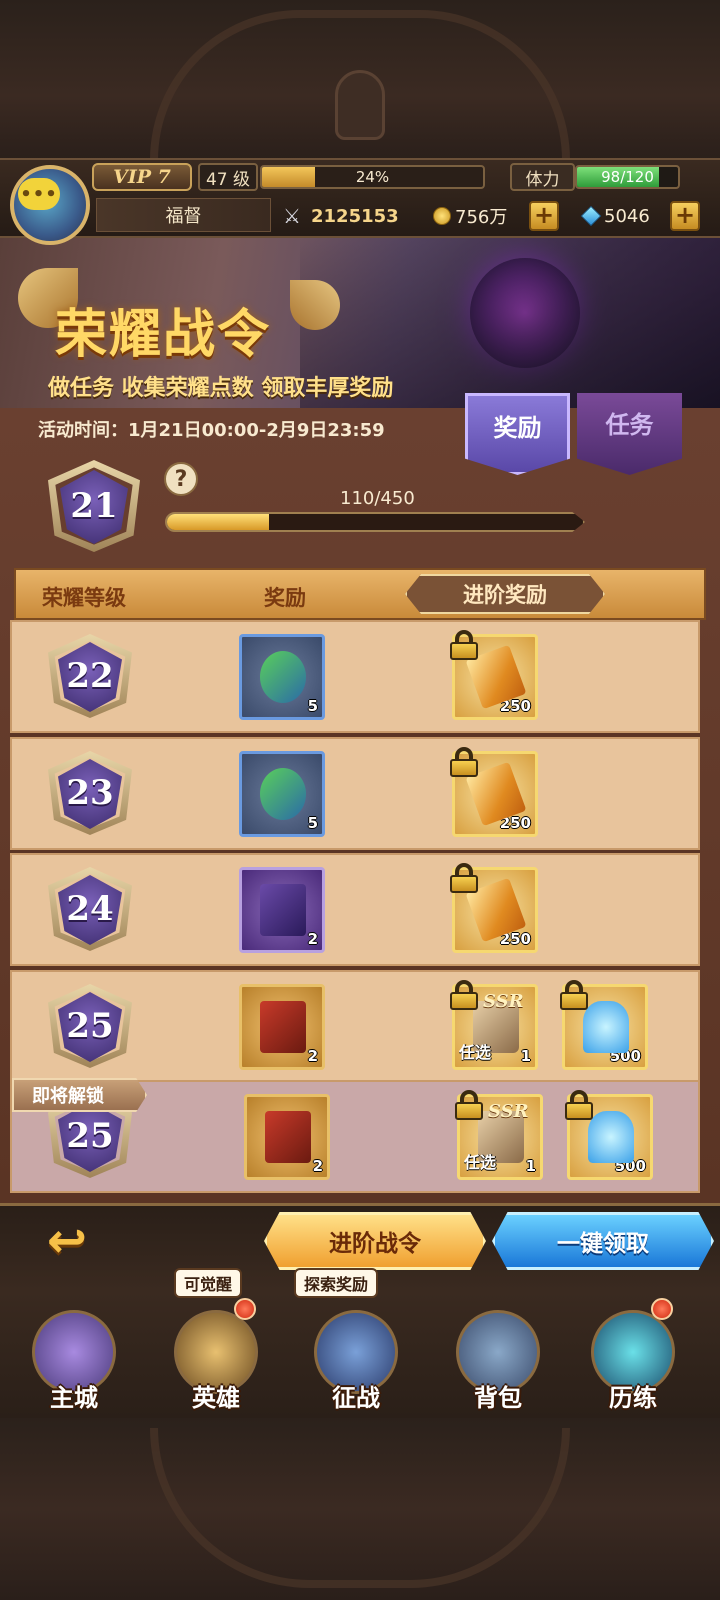 Image resolution: width=720 pixels, height=1600 pixels. What do you see at coordinates (183, 215) in the screenshot?
I see `player-name: 福督` at bounding box center [183, 215].